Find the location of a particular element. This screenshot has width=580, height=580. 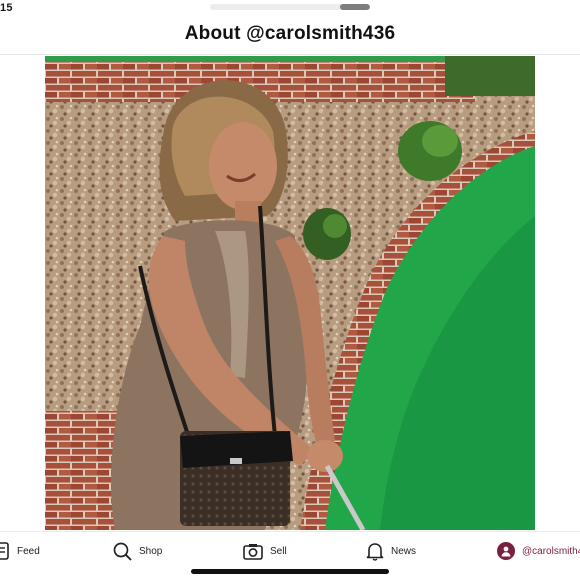

feed-icon is located at coordinates (5, 551).